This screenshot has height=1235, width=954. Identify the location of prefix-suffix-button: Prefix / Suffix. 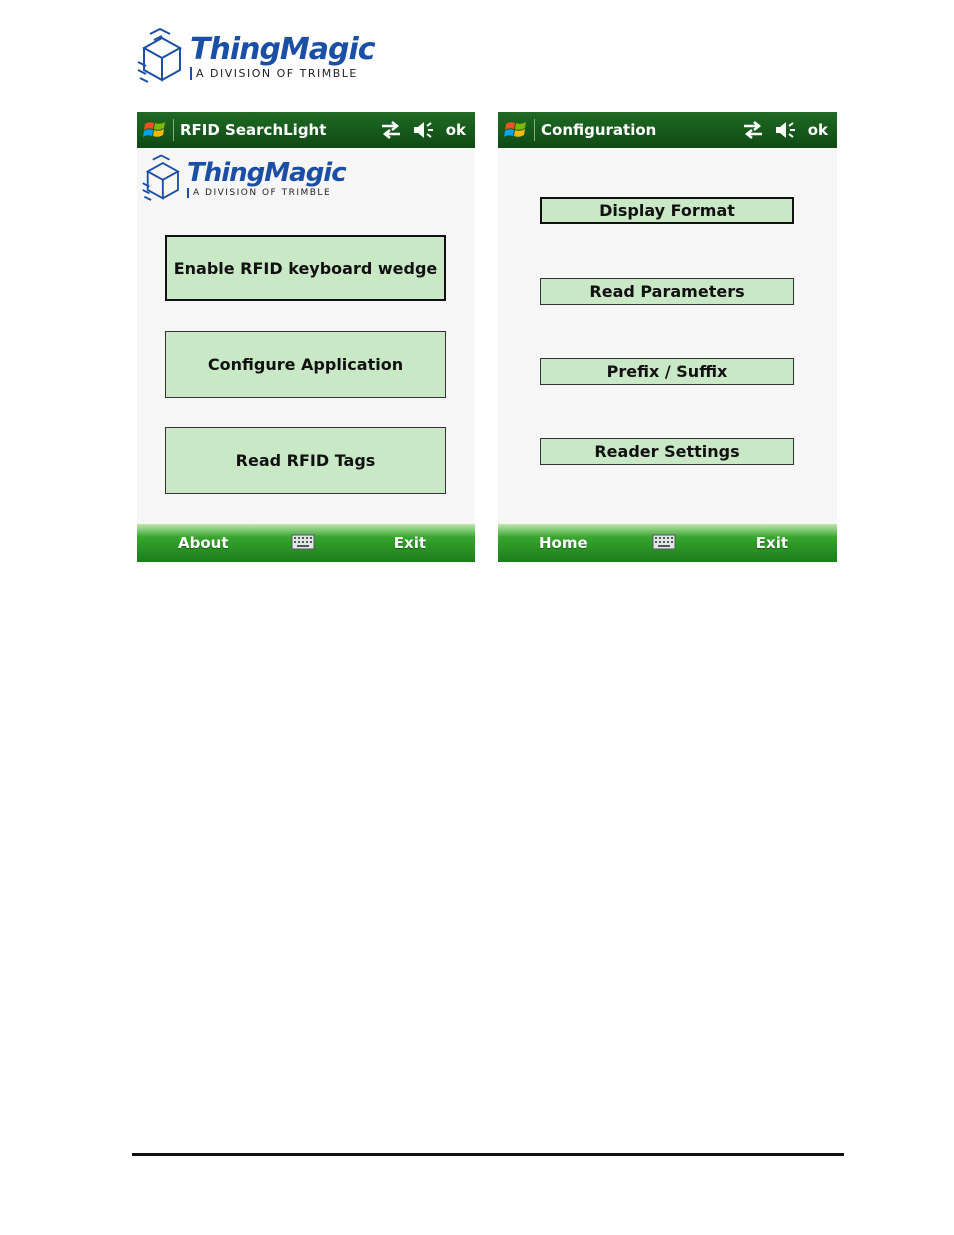
(667, 371).